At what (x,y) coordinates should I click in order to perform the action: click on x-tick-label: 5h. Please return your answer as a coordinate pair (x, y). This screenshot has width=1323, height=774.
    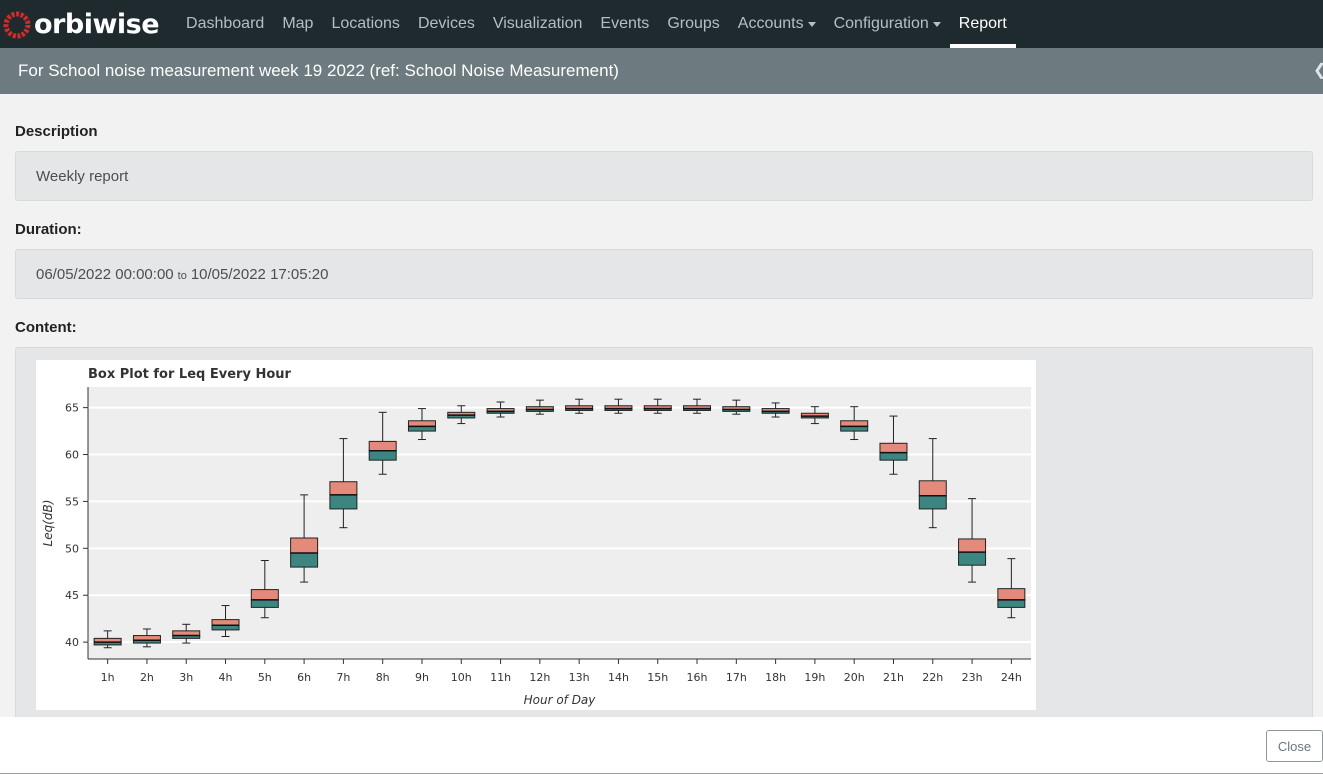
    Looking at the image, I should click on (265, 677).